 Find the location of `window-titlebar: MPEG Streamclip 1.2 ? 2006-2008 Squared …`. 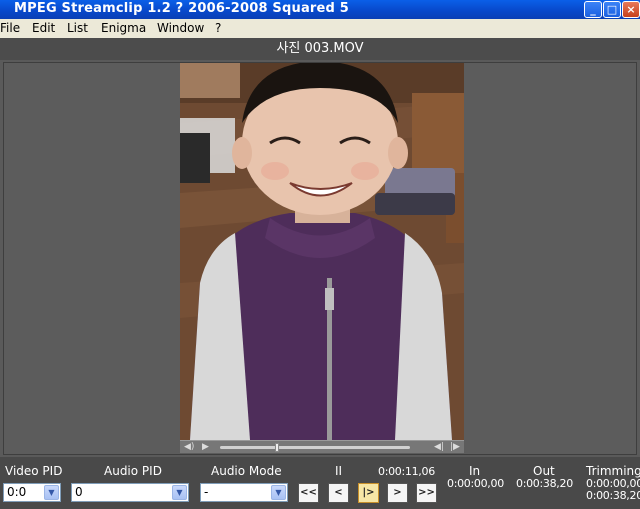

window-titlebar: MPEG Streamclip 1.2 ? 2006-2008 Squared … is located at coordinates (320, 9).